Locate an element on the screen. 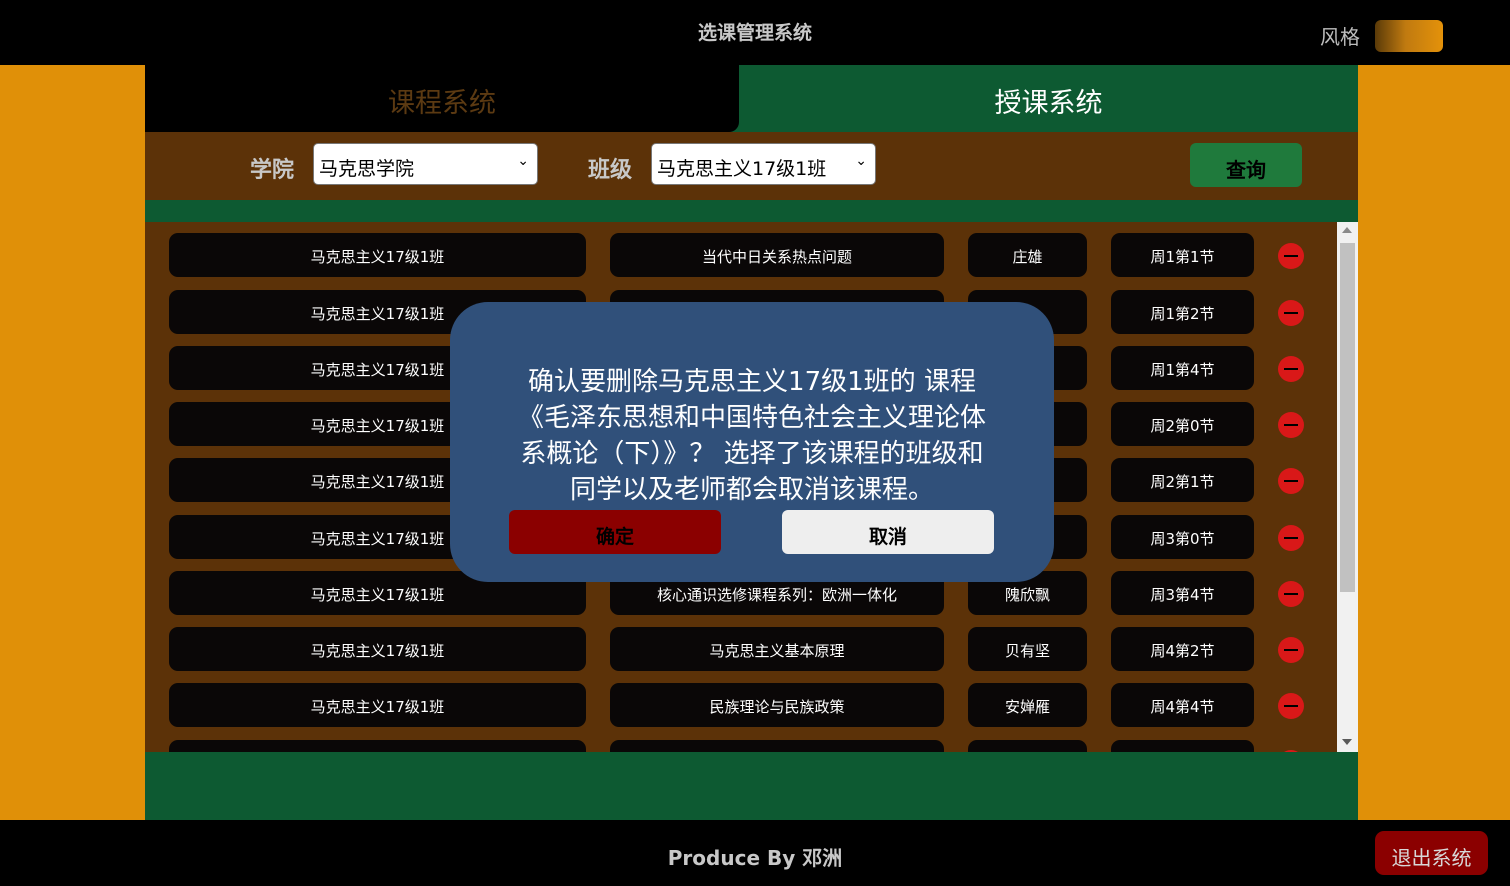 This screenshot has height=886, width=1510. tab-teaching-system: 授课系统 is located at coordinates (1048, 98).